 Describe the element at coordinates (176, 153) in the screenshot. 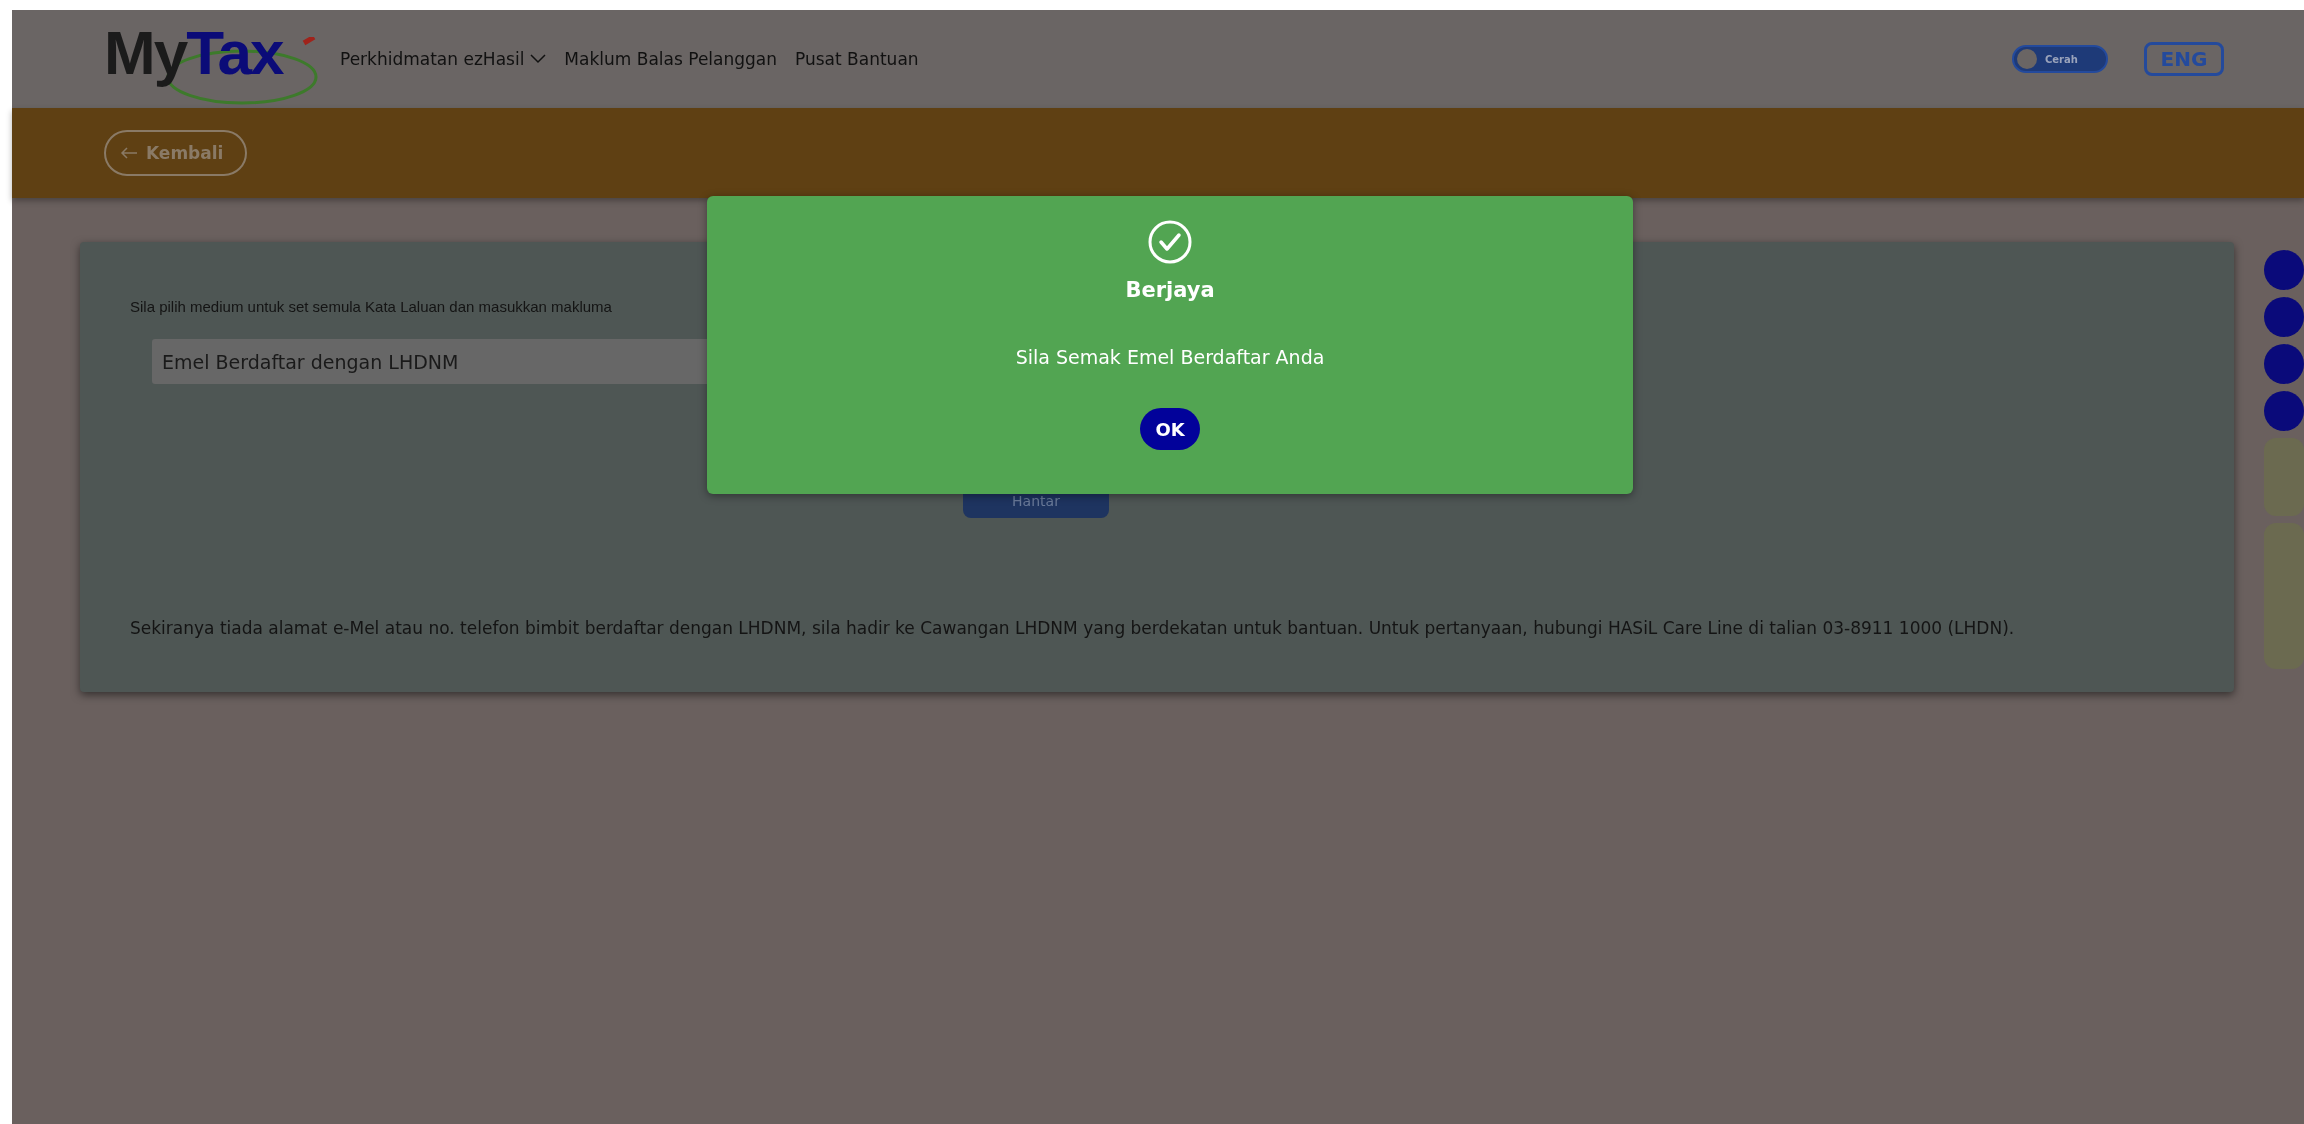

I see `back-button: Kembali` at that location.